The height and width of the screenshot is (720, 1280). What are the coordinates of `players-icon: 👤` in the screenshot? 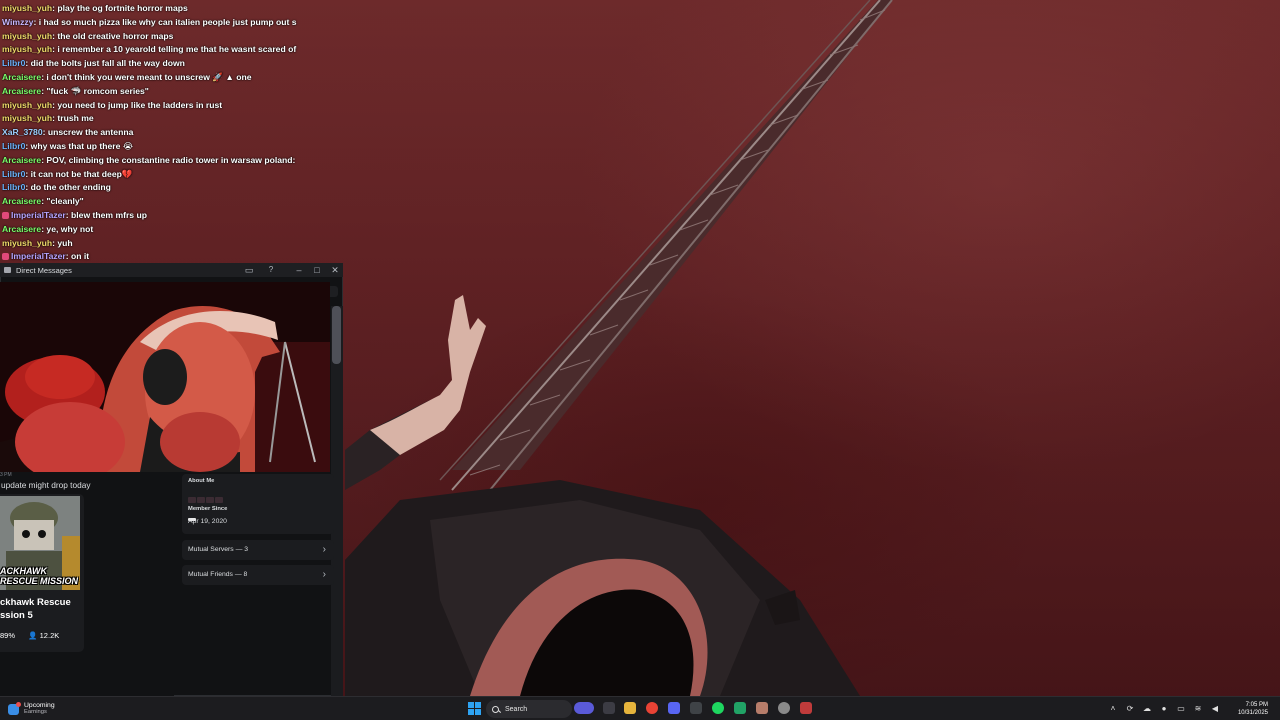 It's located at (33, 635).